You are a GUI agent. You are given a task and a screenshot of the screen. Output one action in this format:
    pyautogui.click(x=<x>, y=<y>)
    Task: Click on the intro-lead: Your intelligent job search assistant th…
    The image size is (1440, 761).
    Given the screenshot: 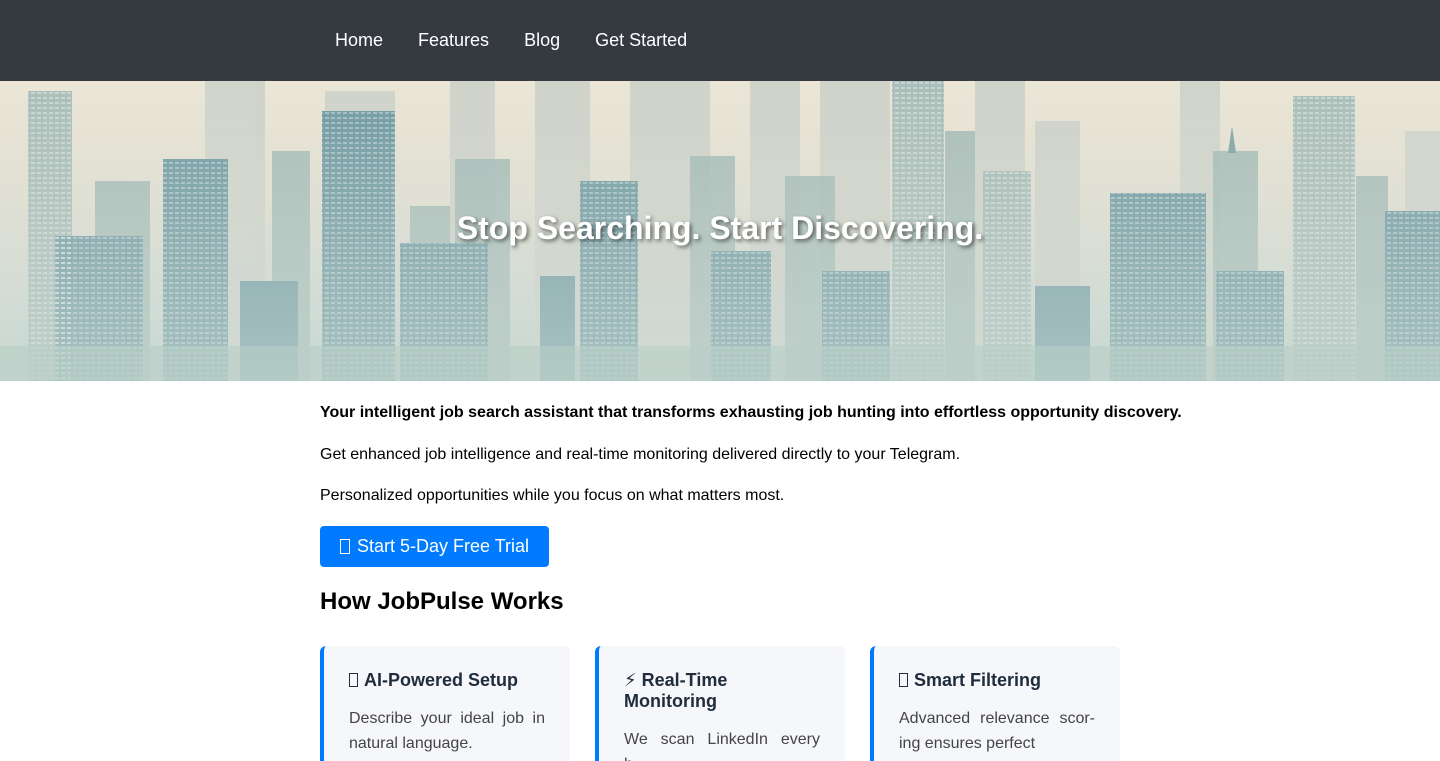 What is the action you would take?
    pyautogui.click(x=751, y=412)
    